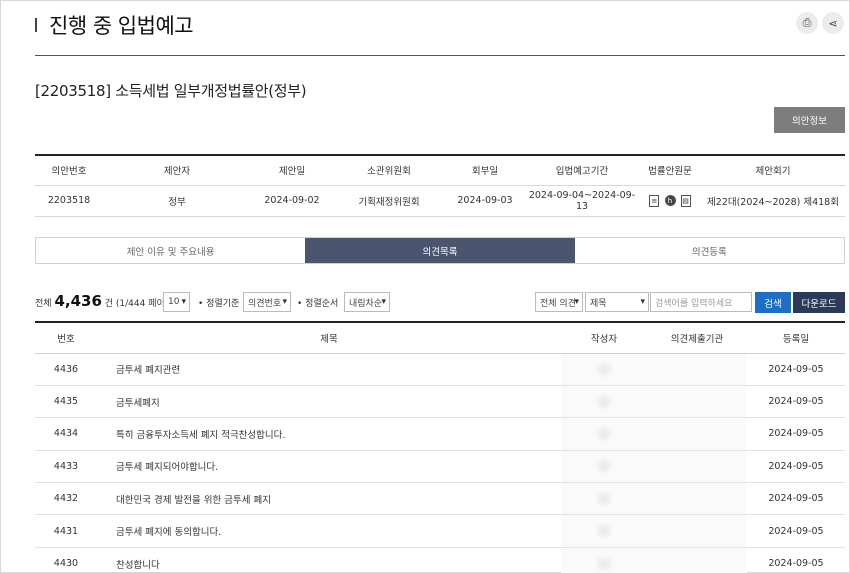 This screenshot has height=573, width=850. I want to click on tab-opinion-list: 의견목록, so click(440, 250).